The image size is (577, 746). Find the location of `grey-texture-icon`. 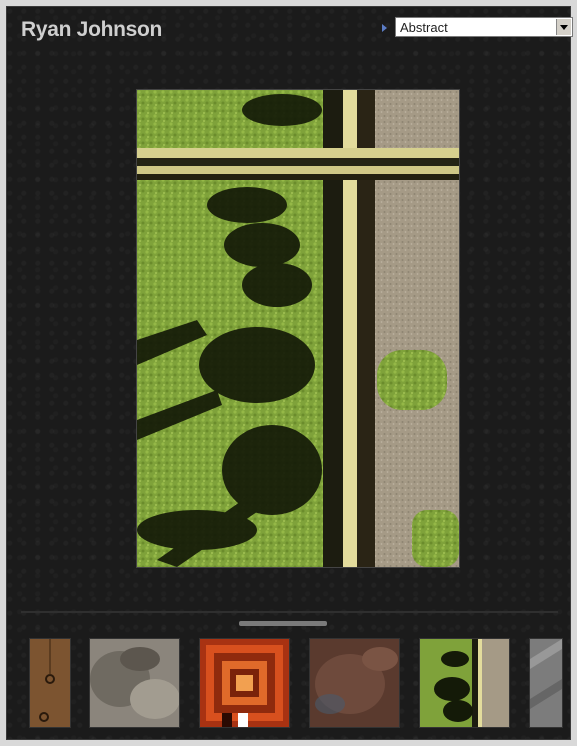

grey-texture-icon is located at coordinates (134, 683).